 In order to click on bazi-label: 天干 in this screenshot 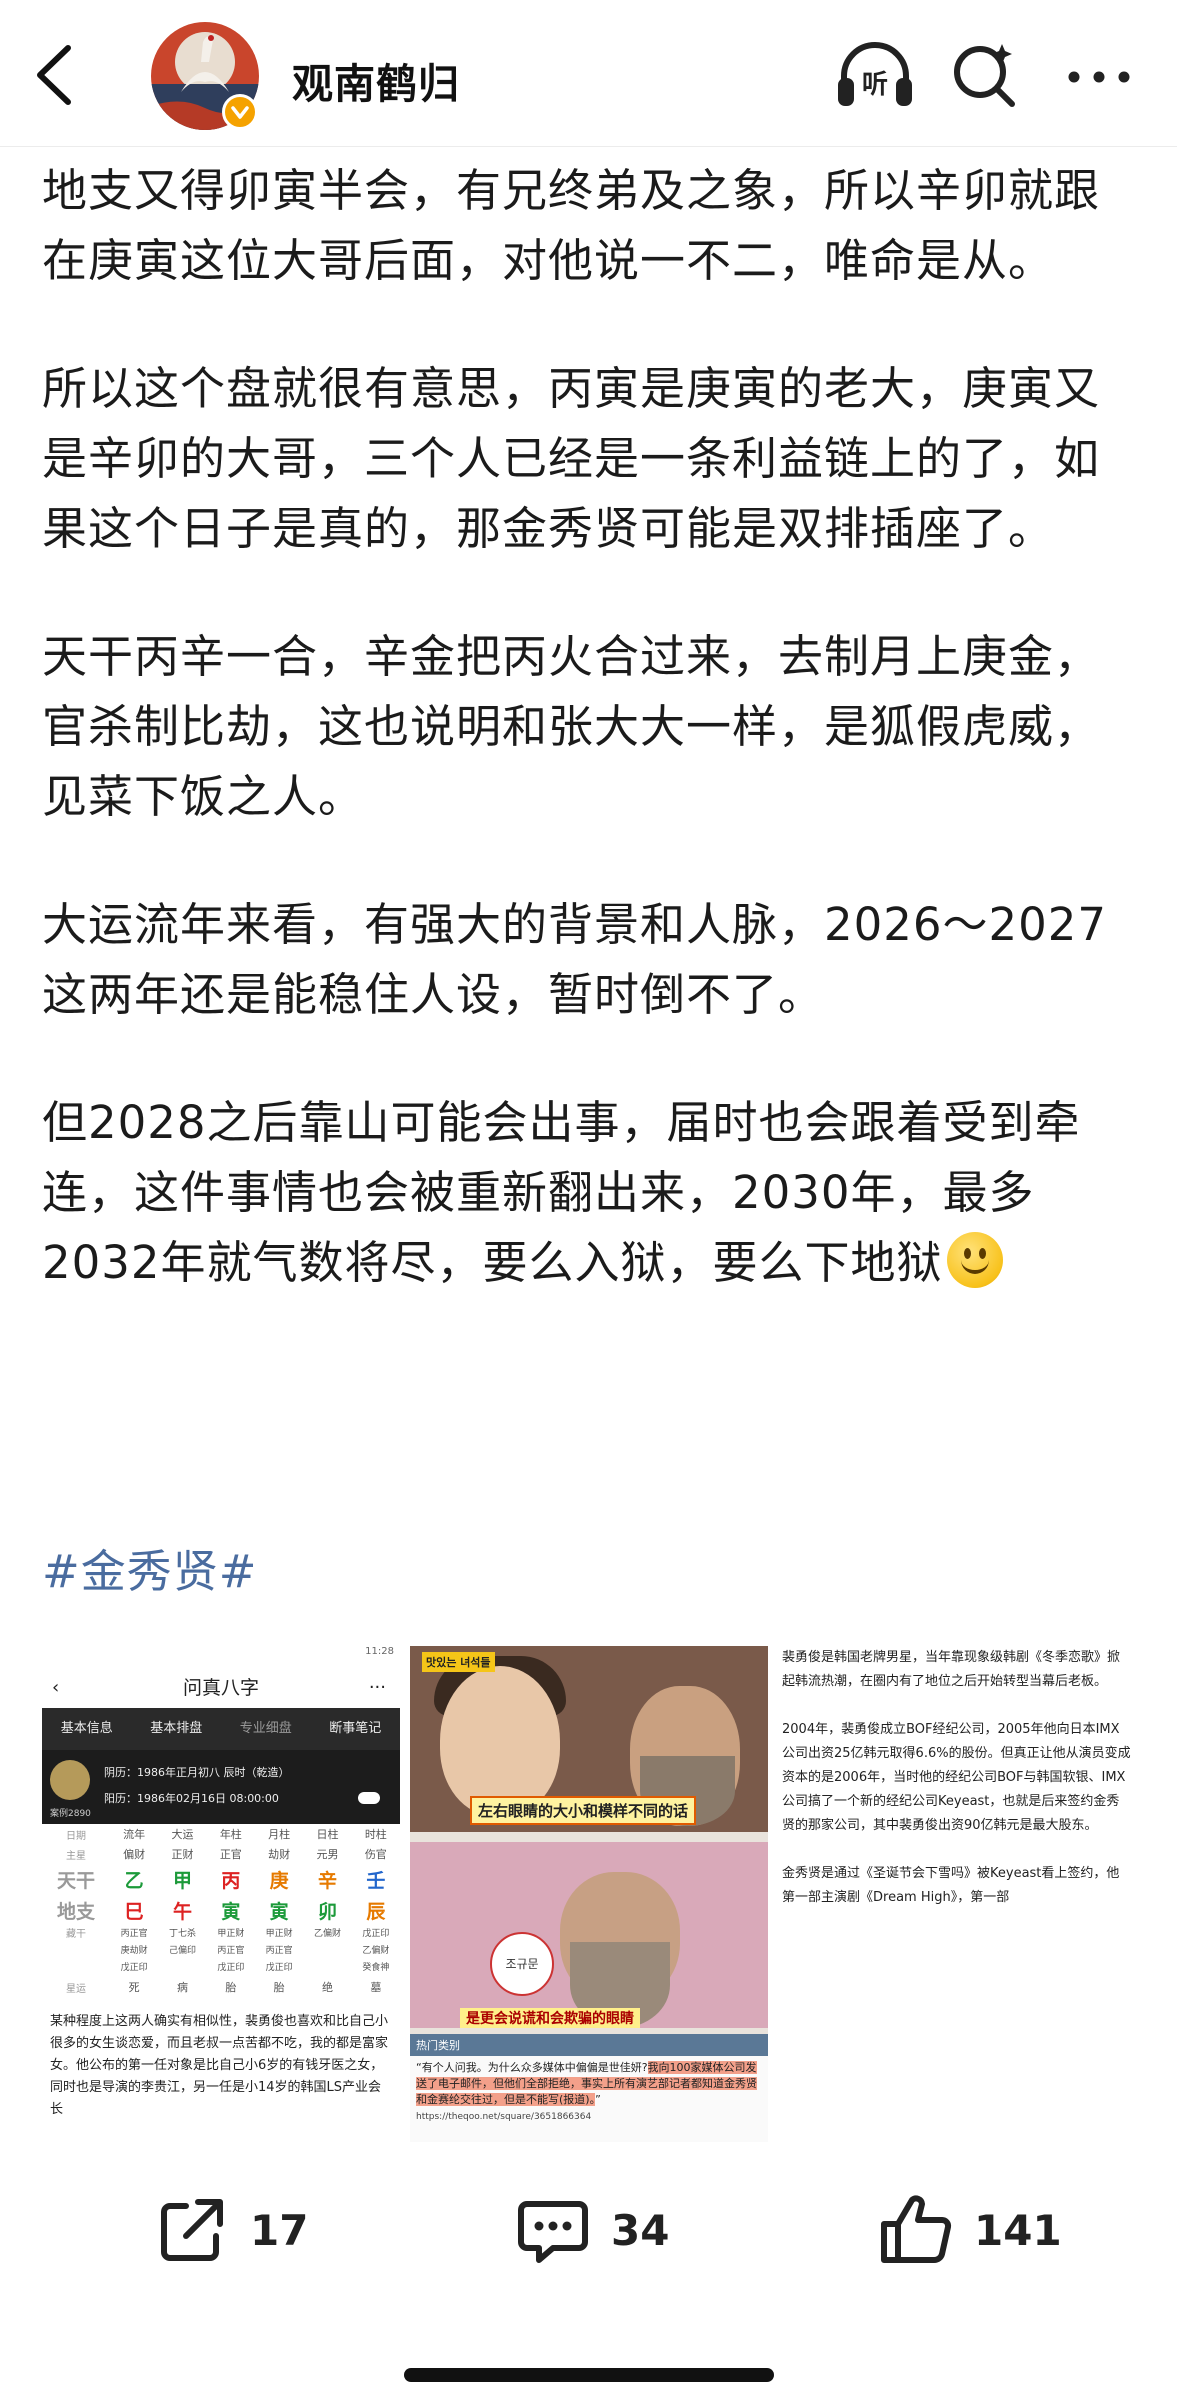, I will do `click(75, 1881)`.